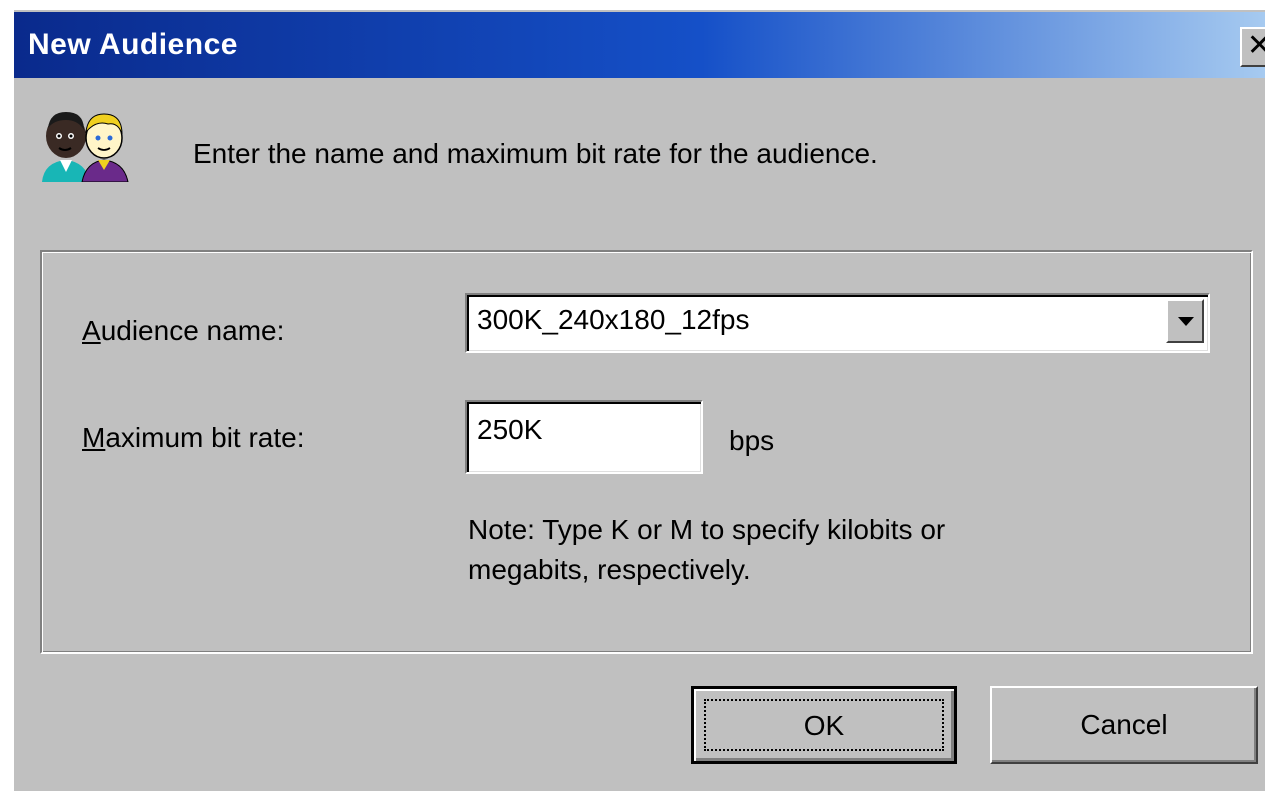 This screenshot has height=791, width=1265. I want to click on cancel-button: Cancel, so click(1124, 725).